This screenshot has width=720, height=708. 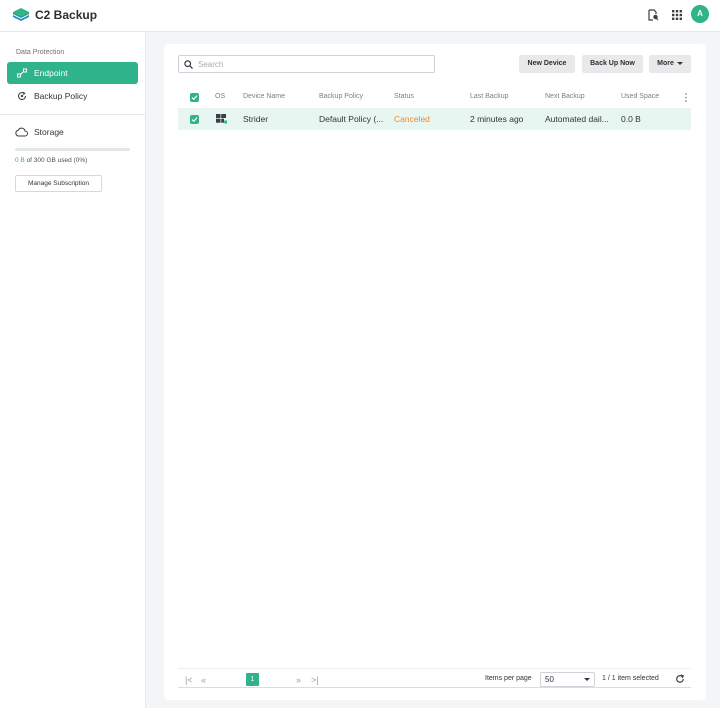 I want to click on user-avatar: A, so click(x=700, y=14).